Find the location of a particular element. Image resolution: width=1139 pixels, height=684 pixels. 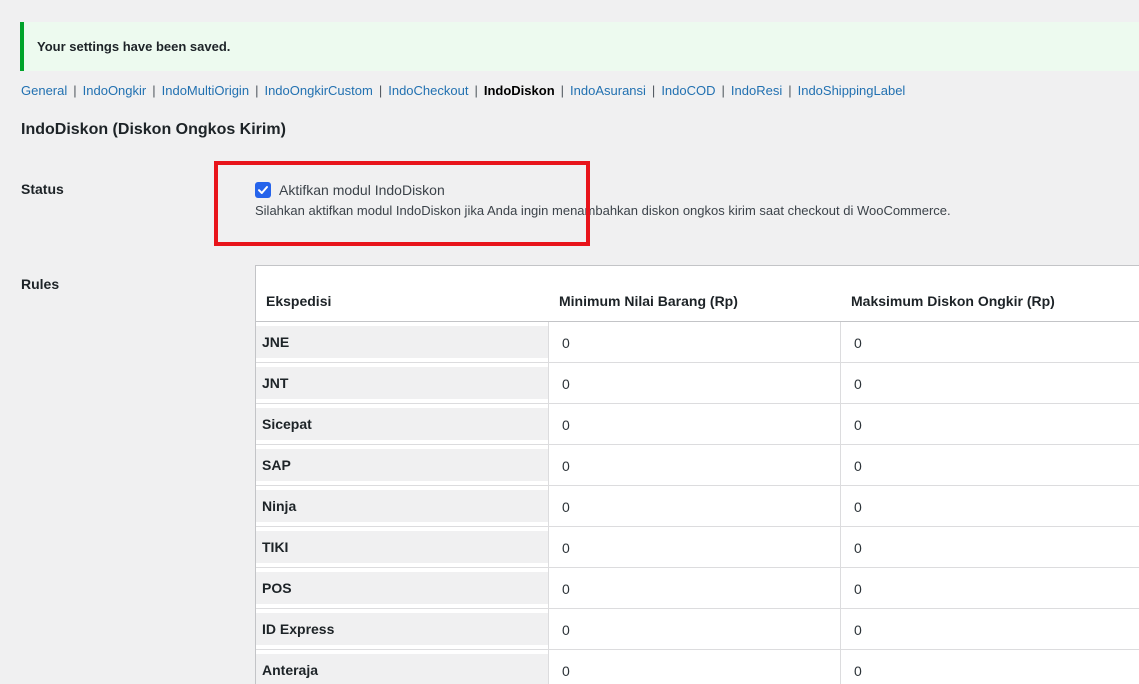

courier-name: Sicepat is located at coordinates (287, 424).